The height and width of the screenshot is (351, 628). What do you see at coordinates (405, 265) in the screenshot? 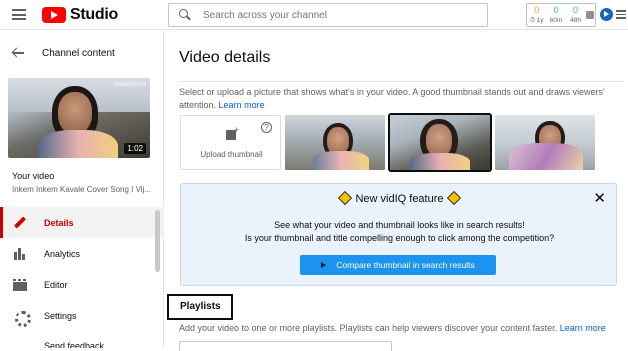
I see `compare-thumbnail-label: Compare thumbnail in search results` at bounding box center [405, 265].